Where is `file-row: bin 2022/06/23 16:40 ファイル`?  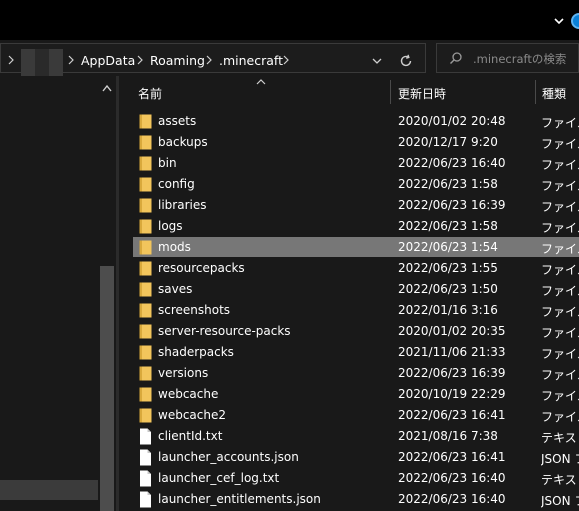 file-row: bin 2022/06/23 16:40 ファイル is located at coordinates (356, 163).